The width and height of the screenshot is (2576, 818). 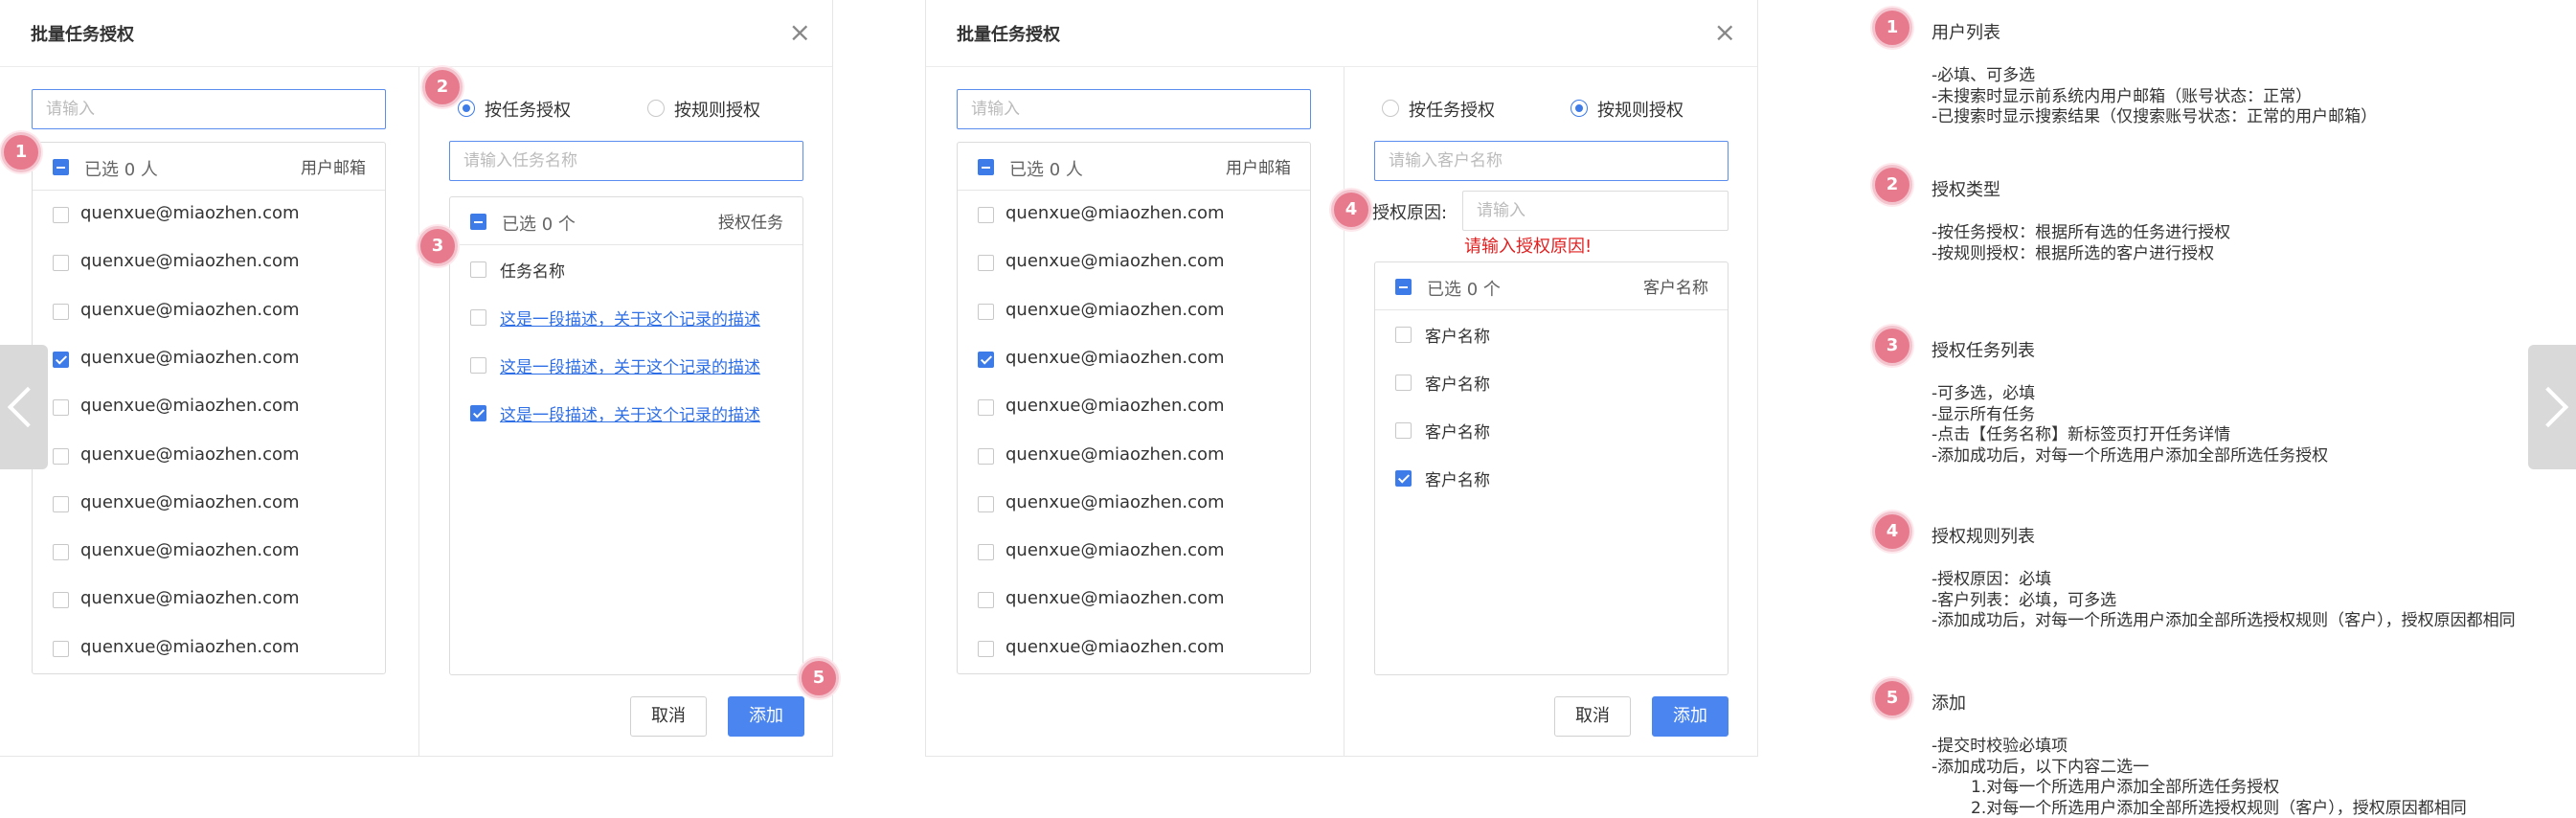 I want to click on task-search-input: 请输入任务名称, so click(x=626, y=161).